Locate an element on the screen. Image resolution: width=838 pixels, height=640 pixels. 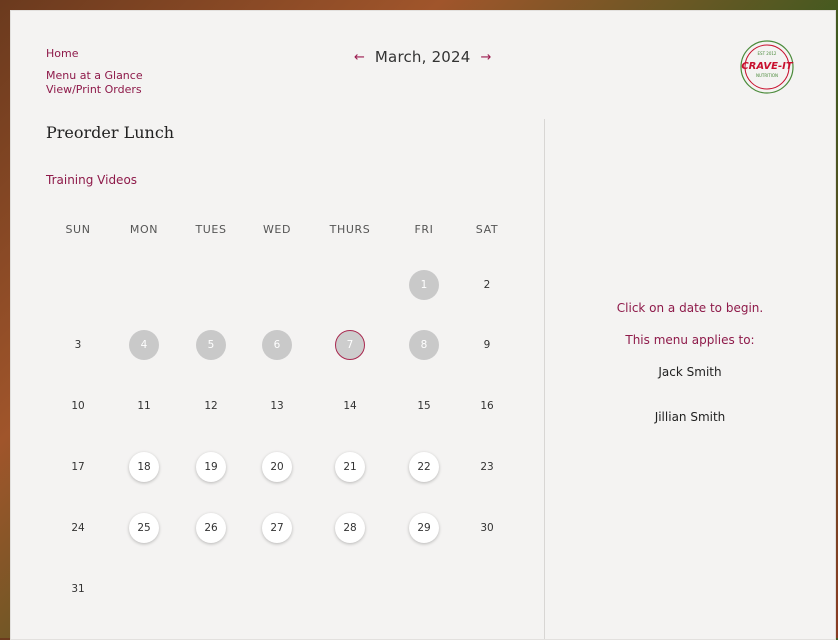
calendar-day: 1 is located at coordinates (424, 285).